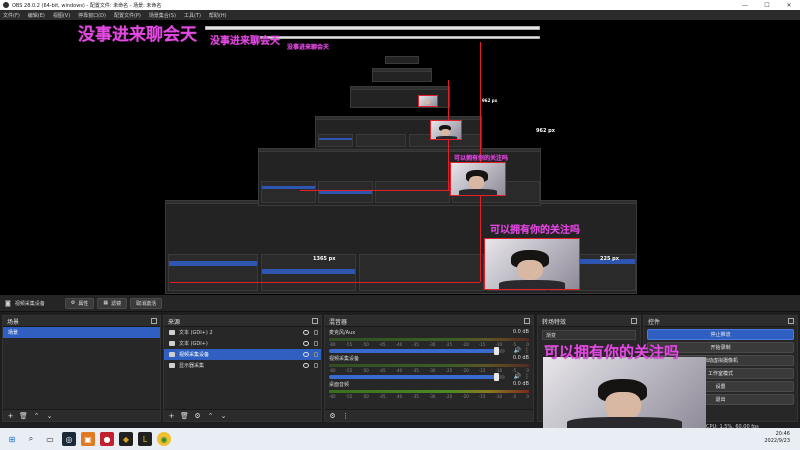  What do you see at coordinates (184, 415) in the screenshot?
I see `remove-source-button: 🗑` at bounding box center [184, 415].